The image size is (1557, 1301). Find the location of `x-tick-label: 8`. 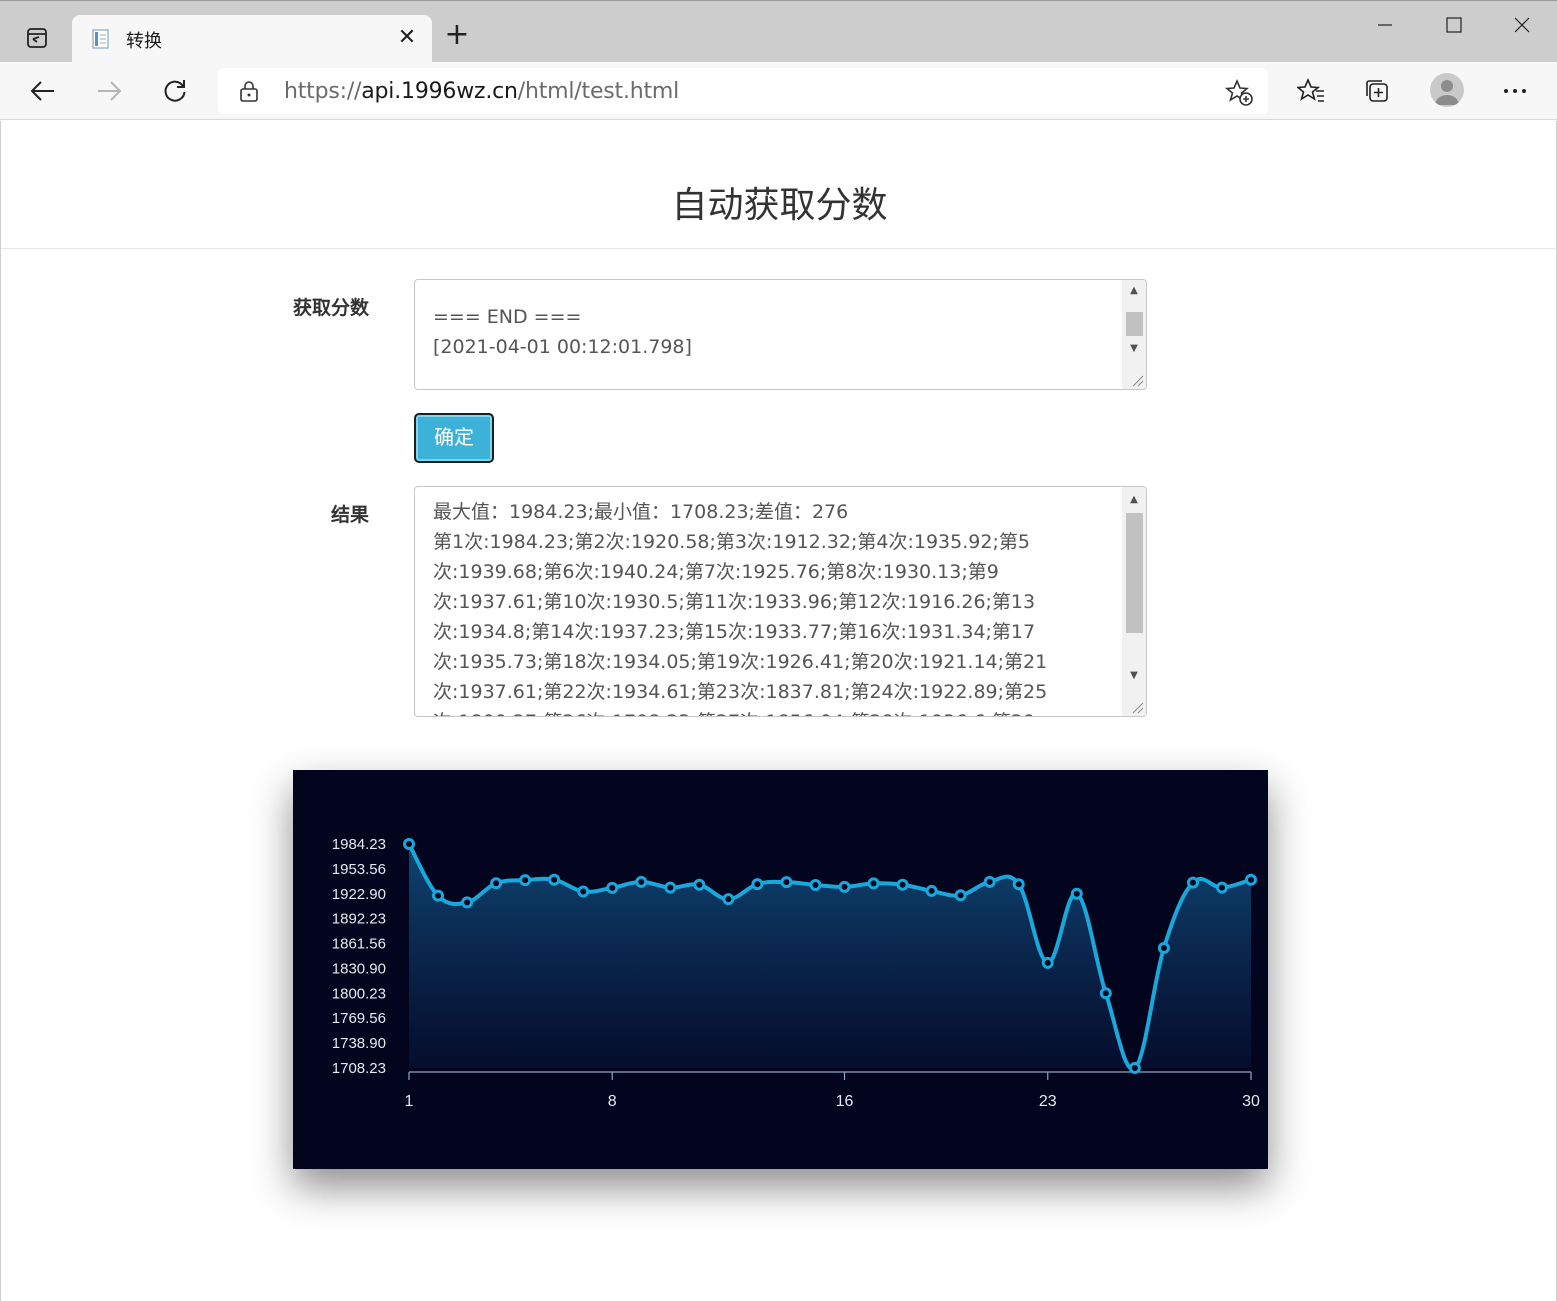

x-tick-label: 8 is located at coordinates (612, 1101).